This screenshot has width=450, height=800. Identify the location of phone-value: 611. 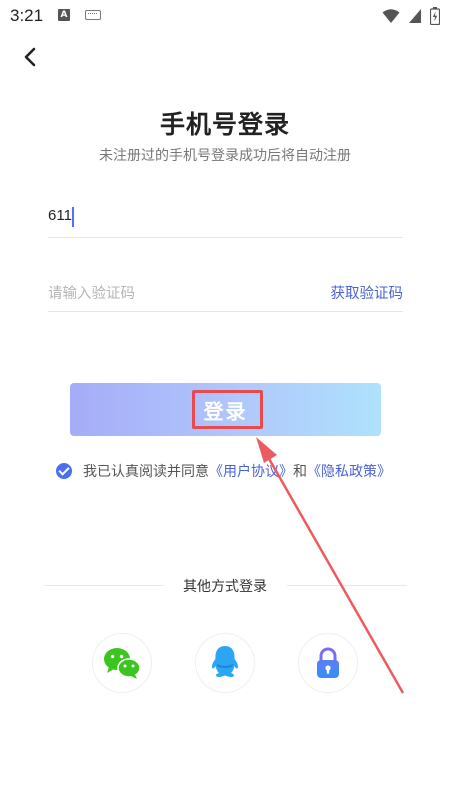
(60, 215).